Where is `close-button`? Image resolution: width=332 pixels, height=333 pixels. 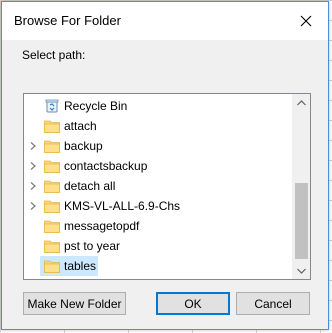 close-button is located at coordinates (306, 21).